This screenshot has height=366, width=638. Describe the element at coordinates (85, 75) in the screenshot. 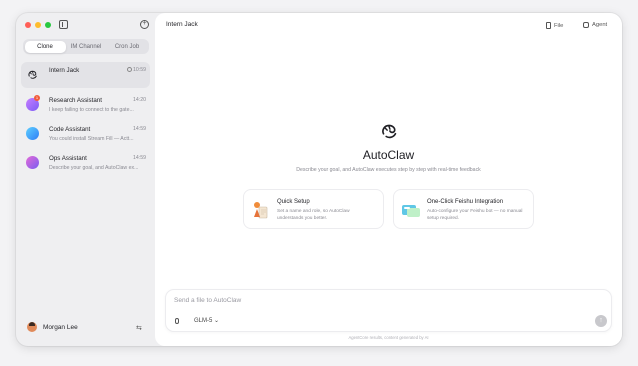

I see `chat-item-intern-jack: Intern Jack 10:59` at that location.